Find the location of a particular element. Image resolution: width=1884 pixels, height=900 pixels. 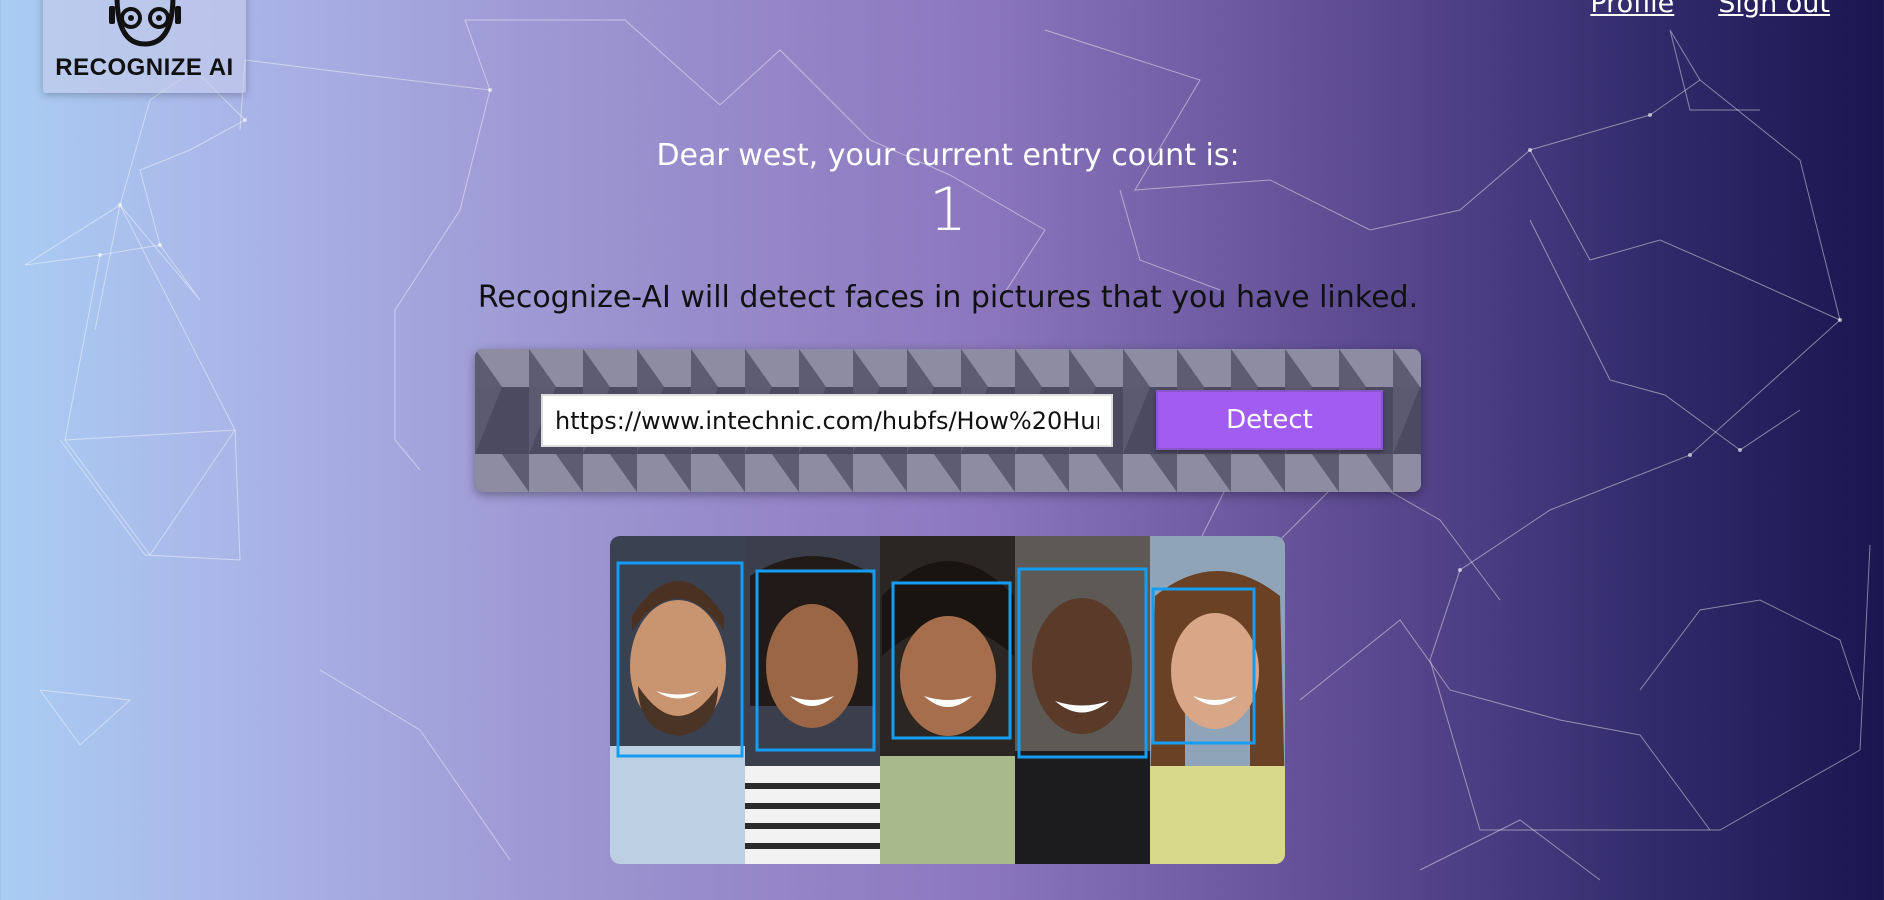

brand-logo: RECOGNIZE AI is located at coordinates (144, 46).